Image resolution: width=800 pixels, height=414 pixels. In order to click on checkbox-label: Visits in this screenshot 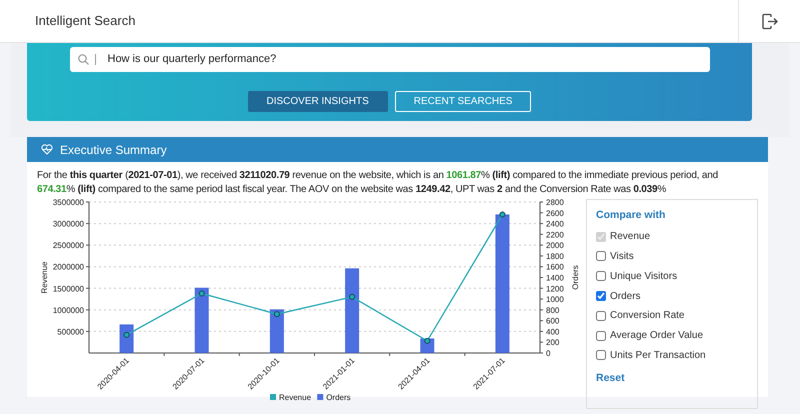, I will do `click(622, 257)`.